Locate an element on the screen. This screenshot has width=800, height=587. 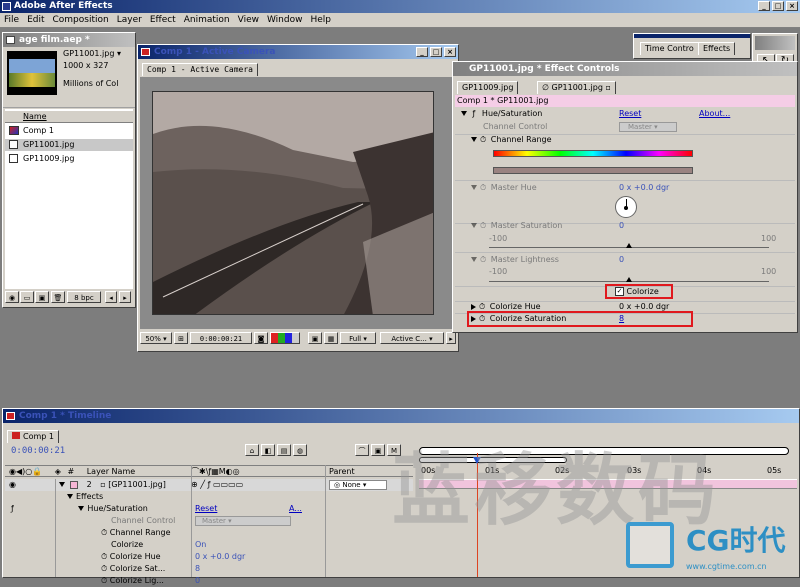
tab-gp11001: ∅ GP11001.jpg ▫ is located at coordinates (576, 87).